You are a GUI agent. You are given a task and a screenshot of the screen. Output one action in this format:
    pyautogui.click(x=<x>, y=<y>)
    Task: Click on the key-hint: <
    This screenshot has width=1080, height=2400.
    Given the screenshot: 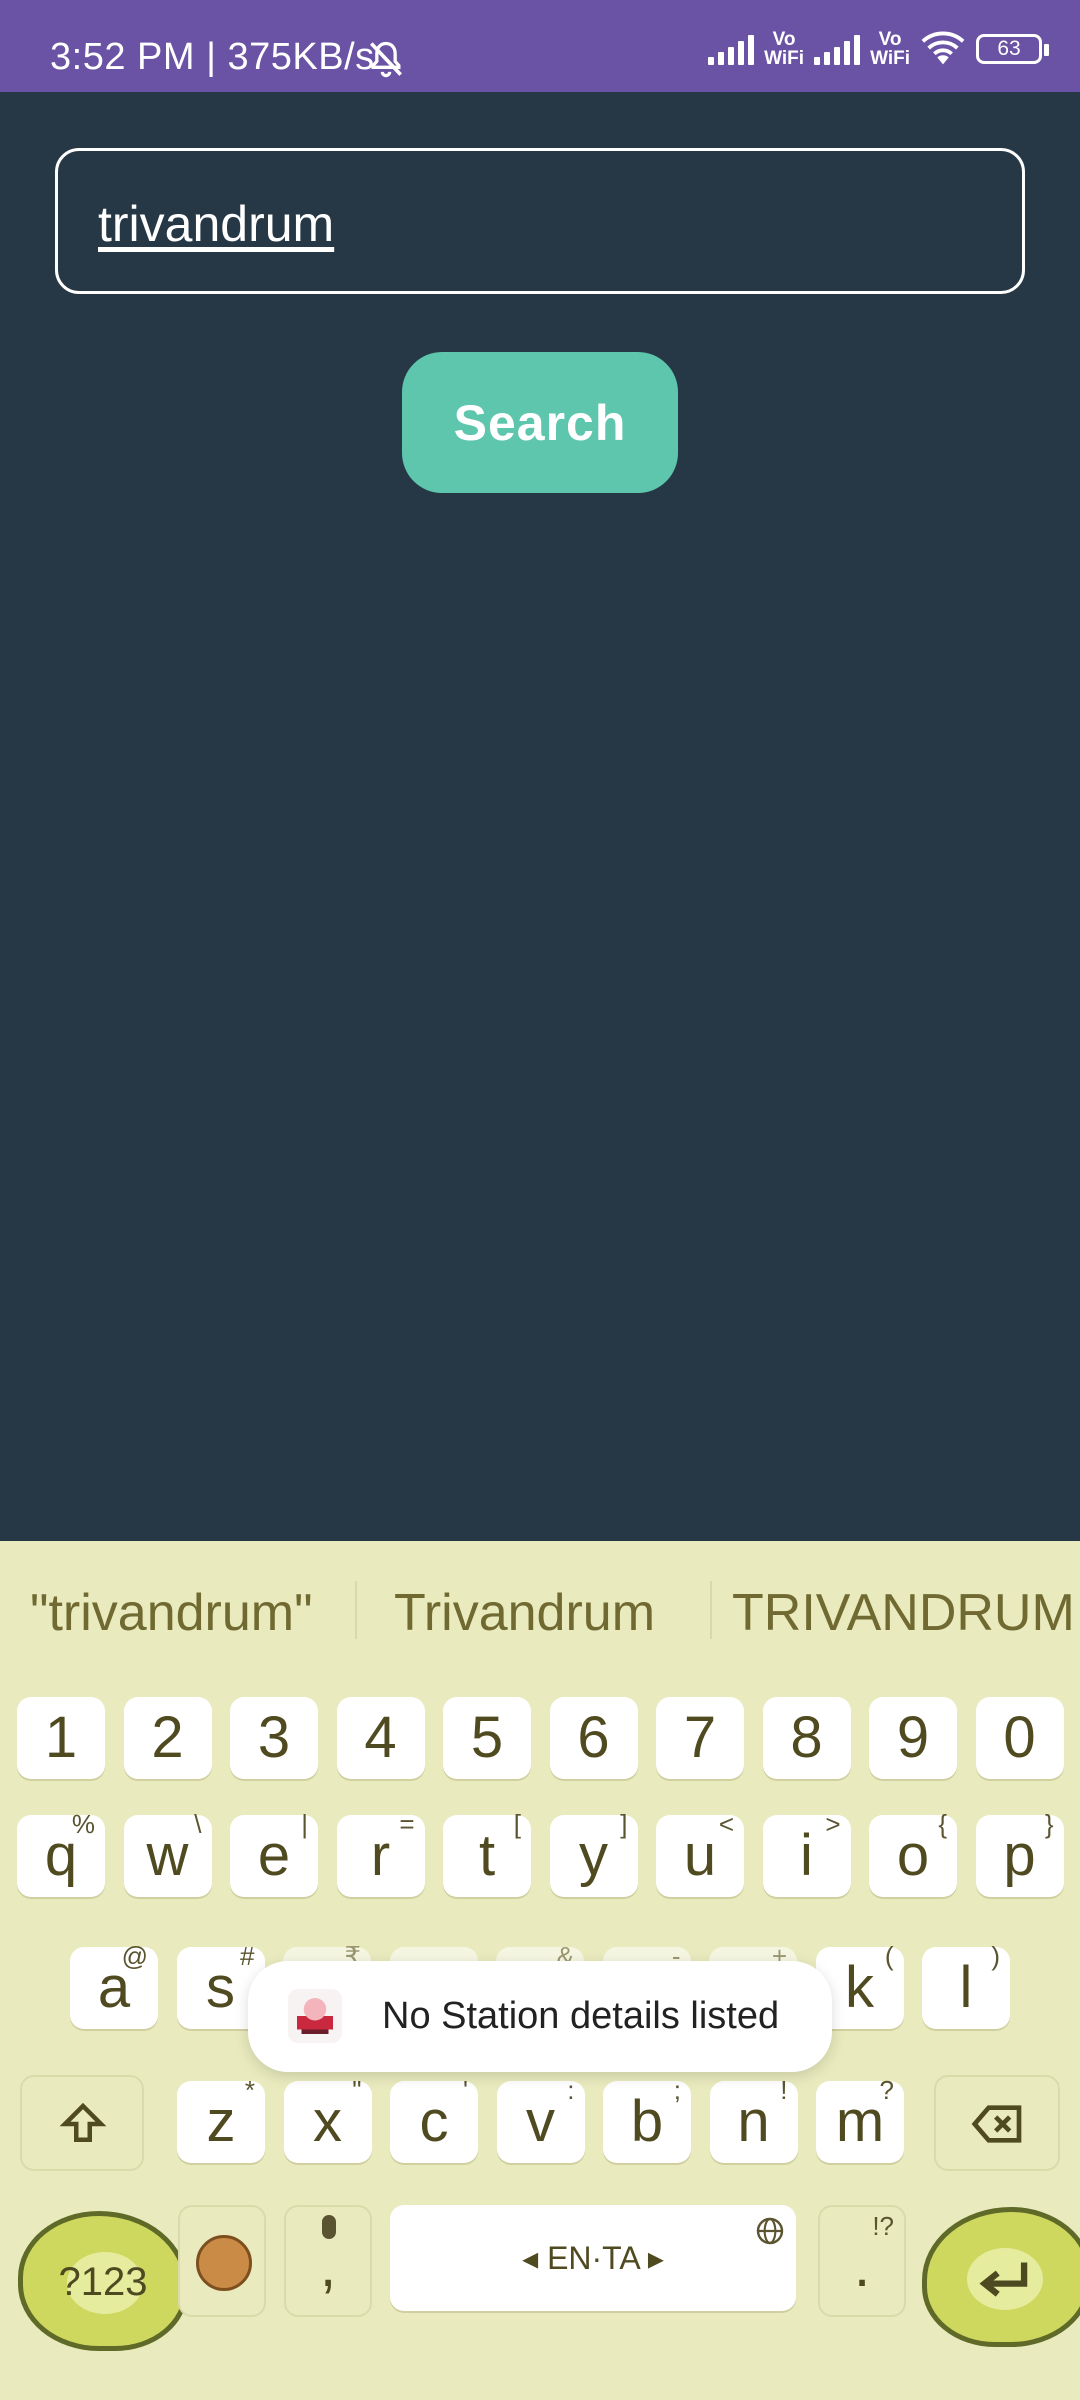 What is the action you would take?
    pyautogui.click(x=726, y=1824)
    